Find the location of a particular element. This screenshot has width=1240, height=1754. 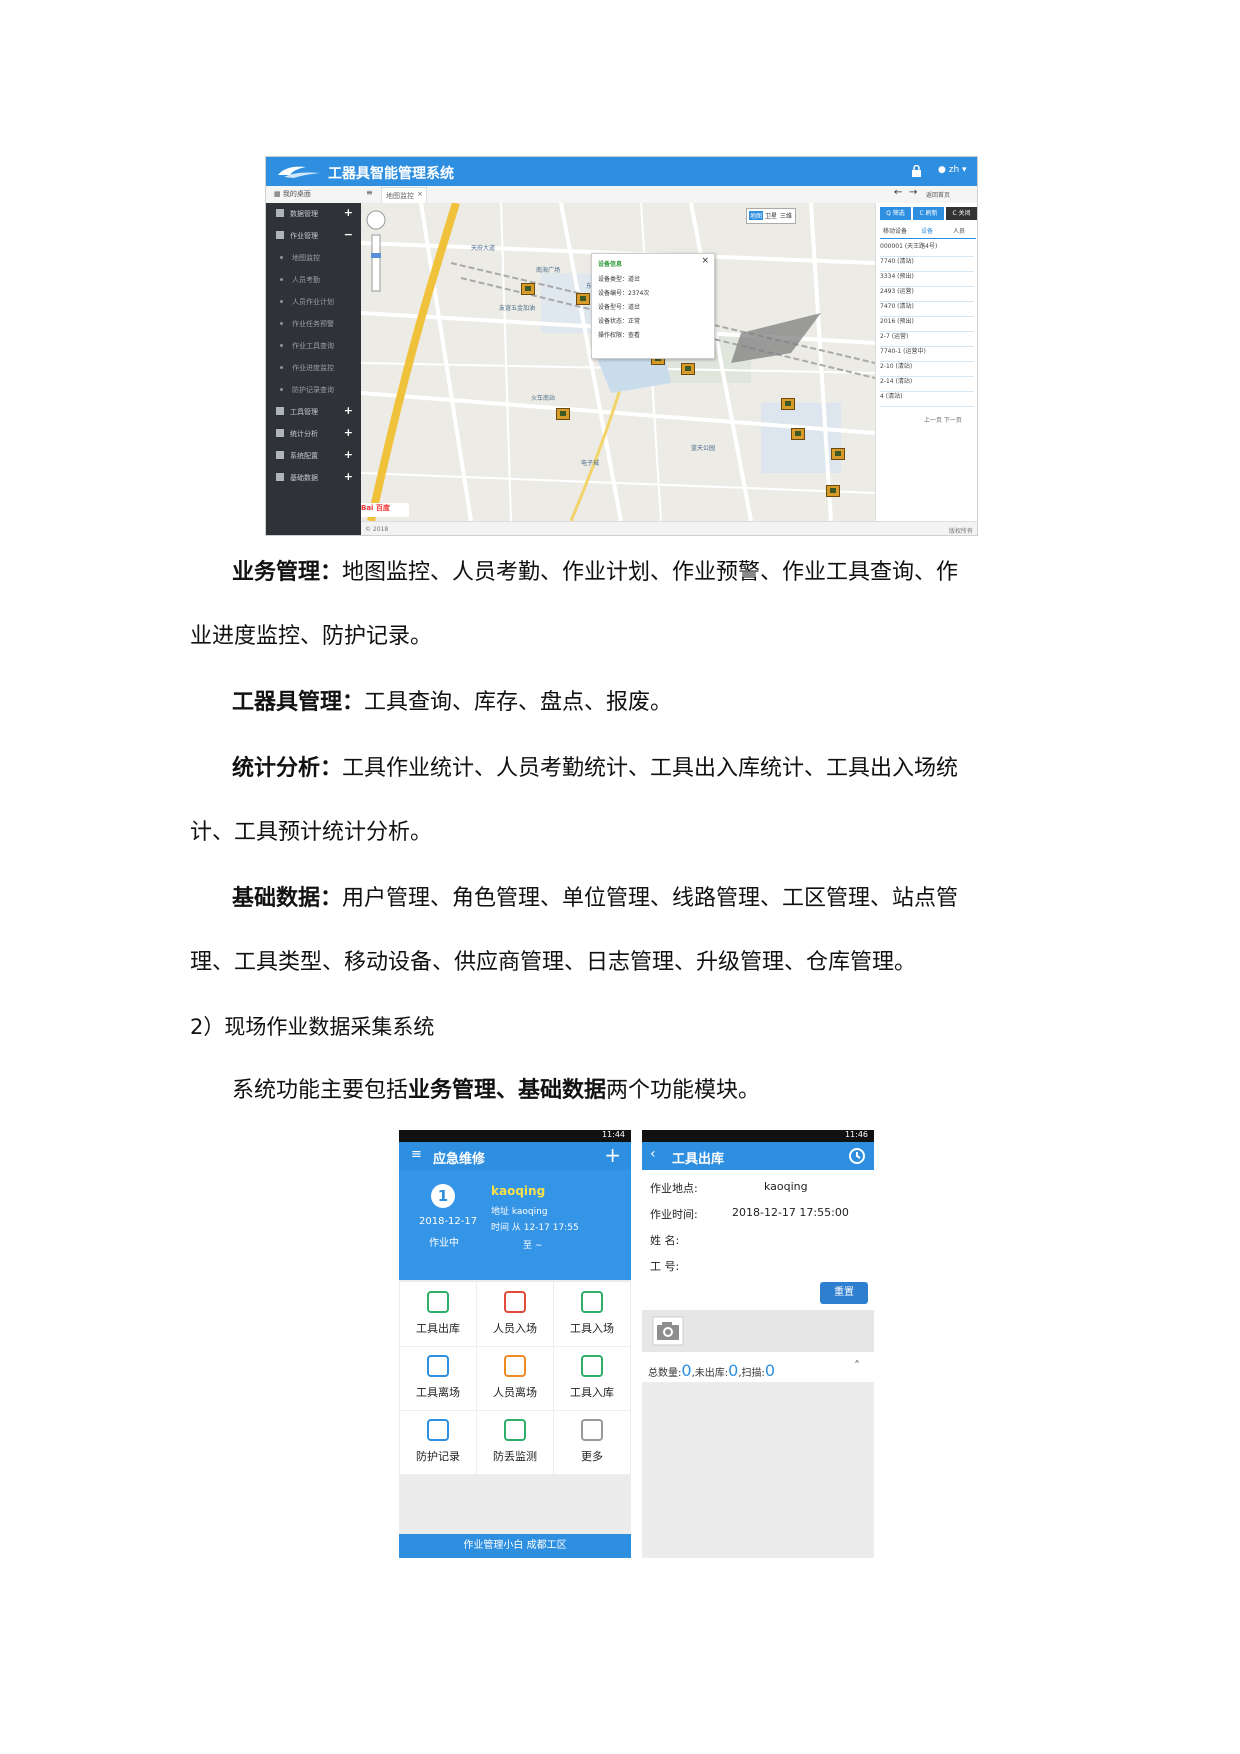

reset-button: 重置 is located at coordinates (844, 1293).